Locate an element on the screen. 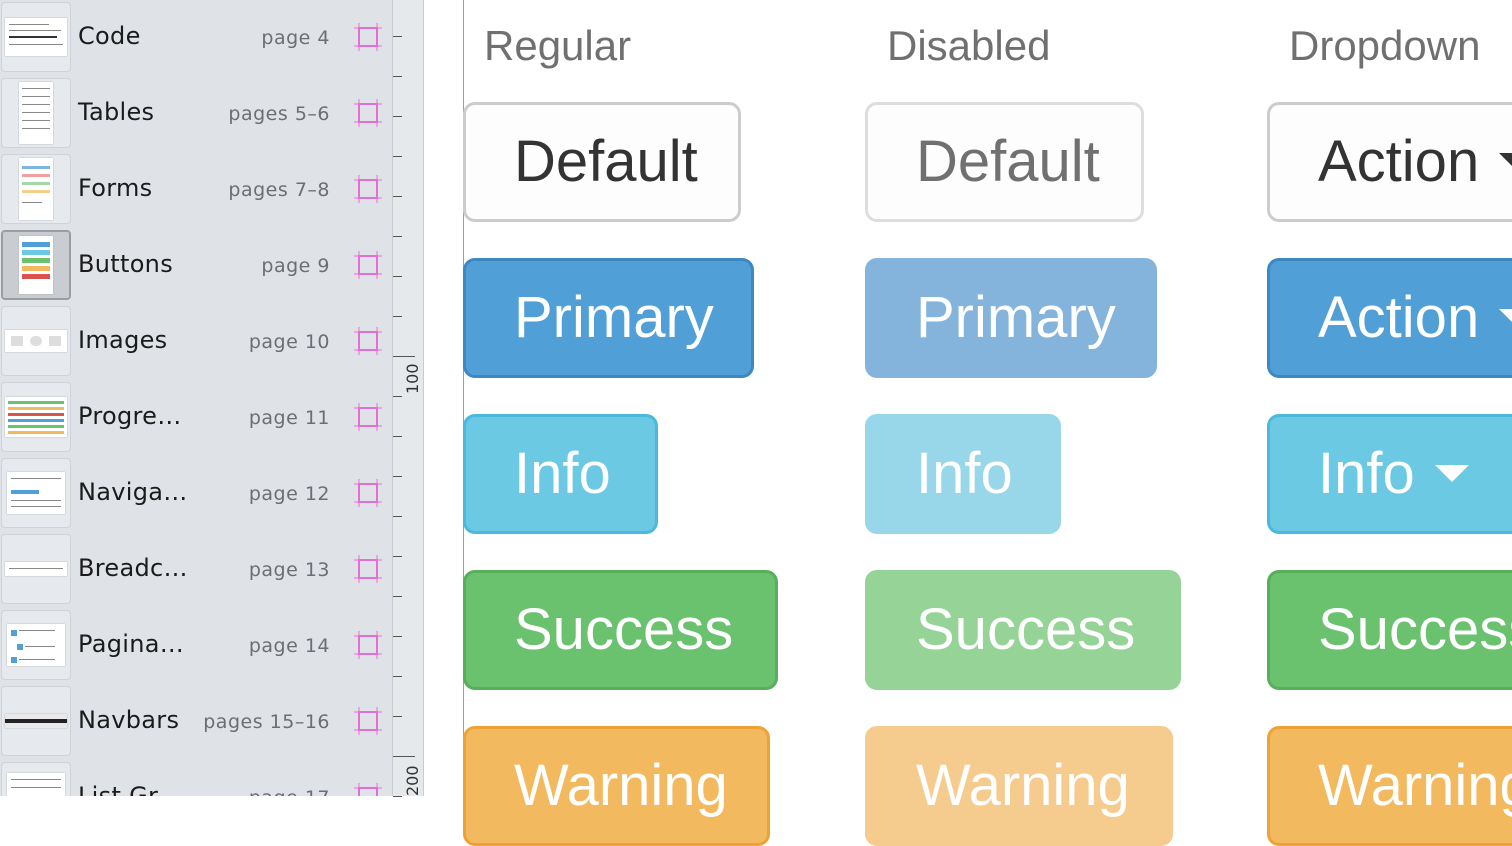 The height and width of the screenshot is (846, 1512). page-name: Images is located at coordinates (123, 340).